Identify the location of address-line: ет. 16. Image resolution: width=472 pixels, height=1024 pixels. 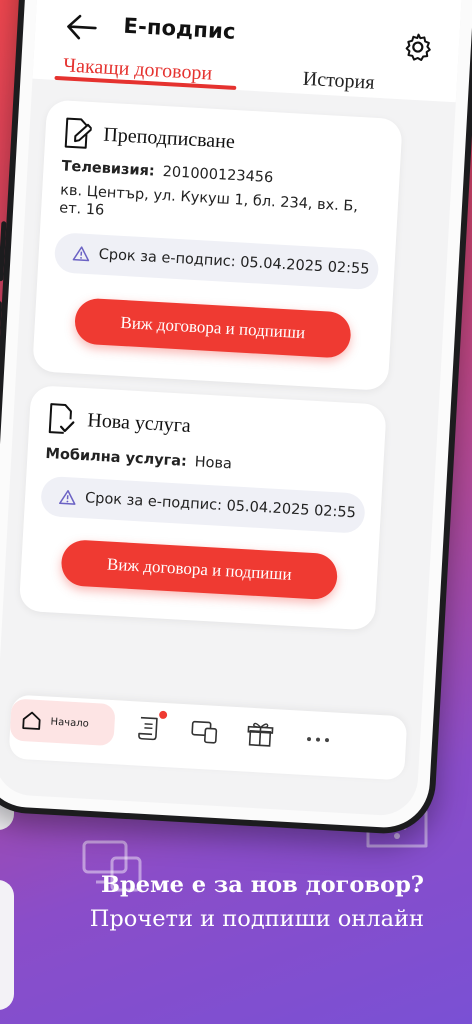
(81, 209).